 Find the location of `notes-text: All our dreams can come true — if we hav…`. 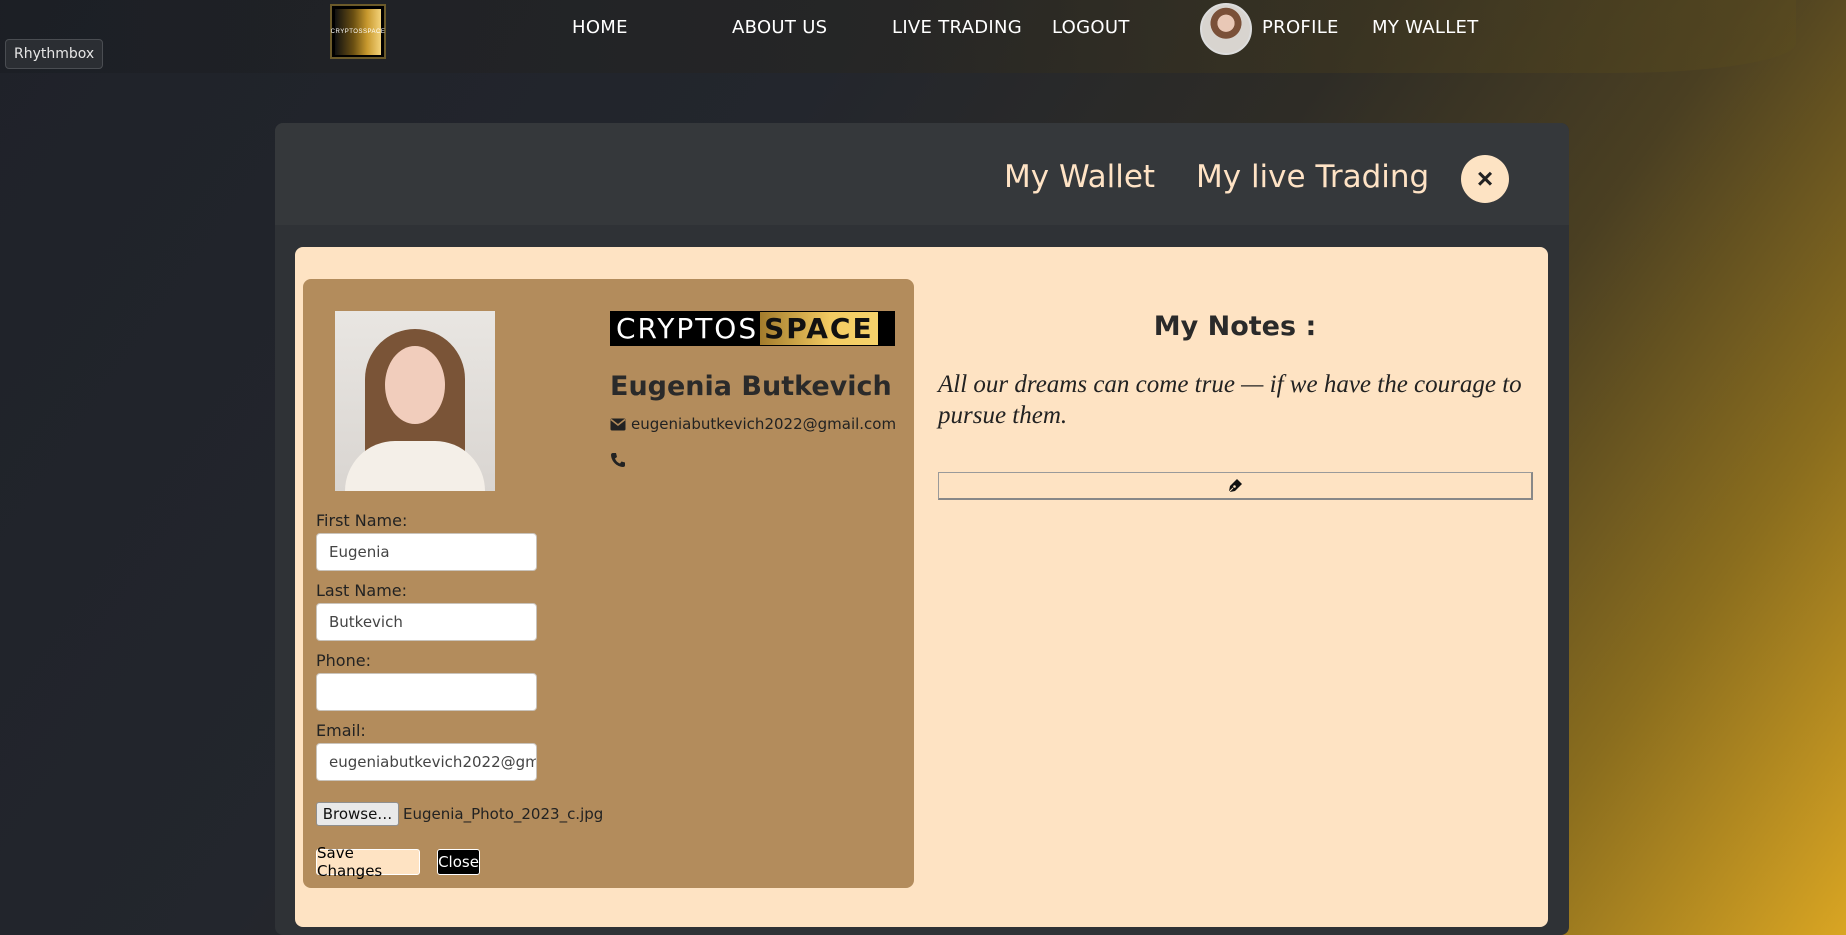

notes-text: All our dreams can come true — if we hav… is located at coordinates (1230, 400).